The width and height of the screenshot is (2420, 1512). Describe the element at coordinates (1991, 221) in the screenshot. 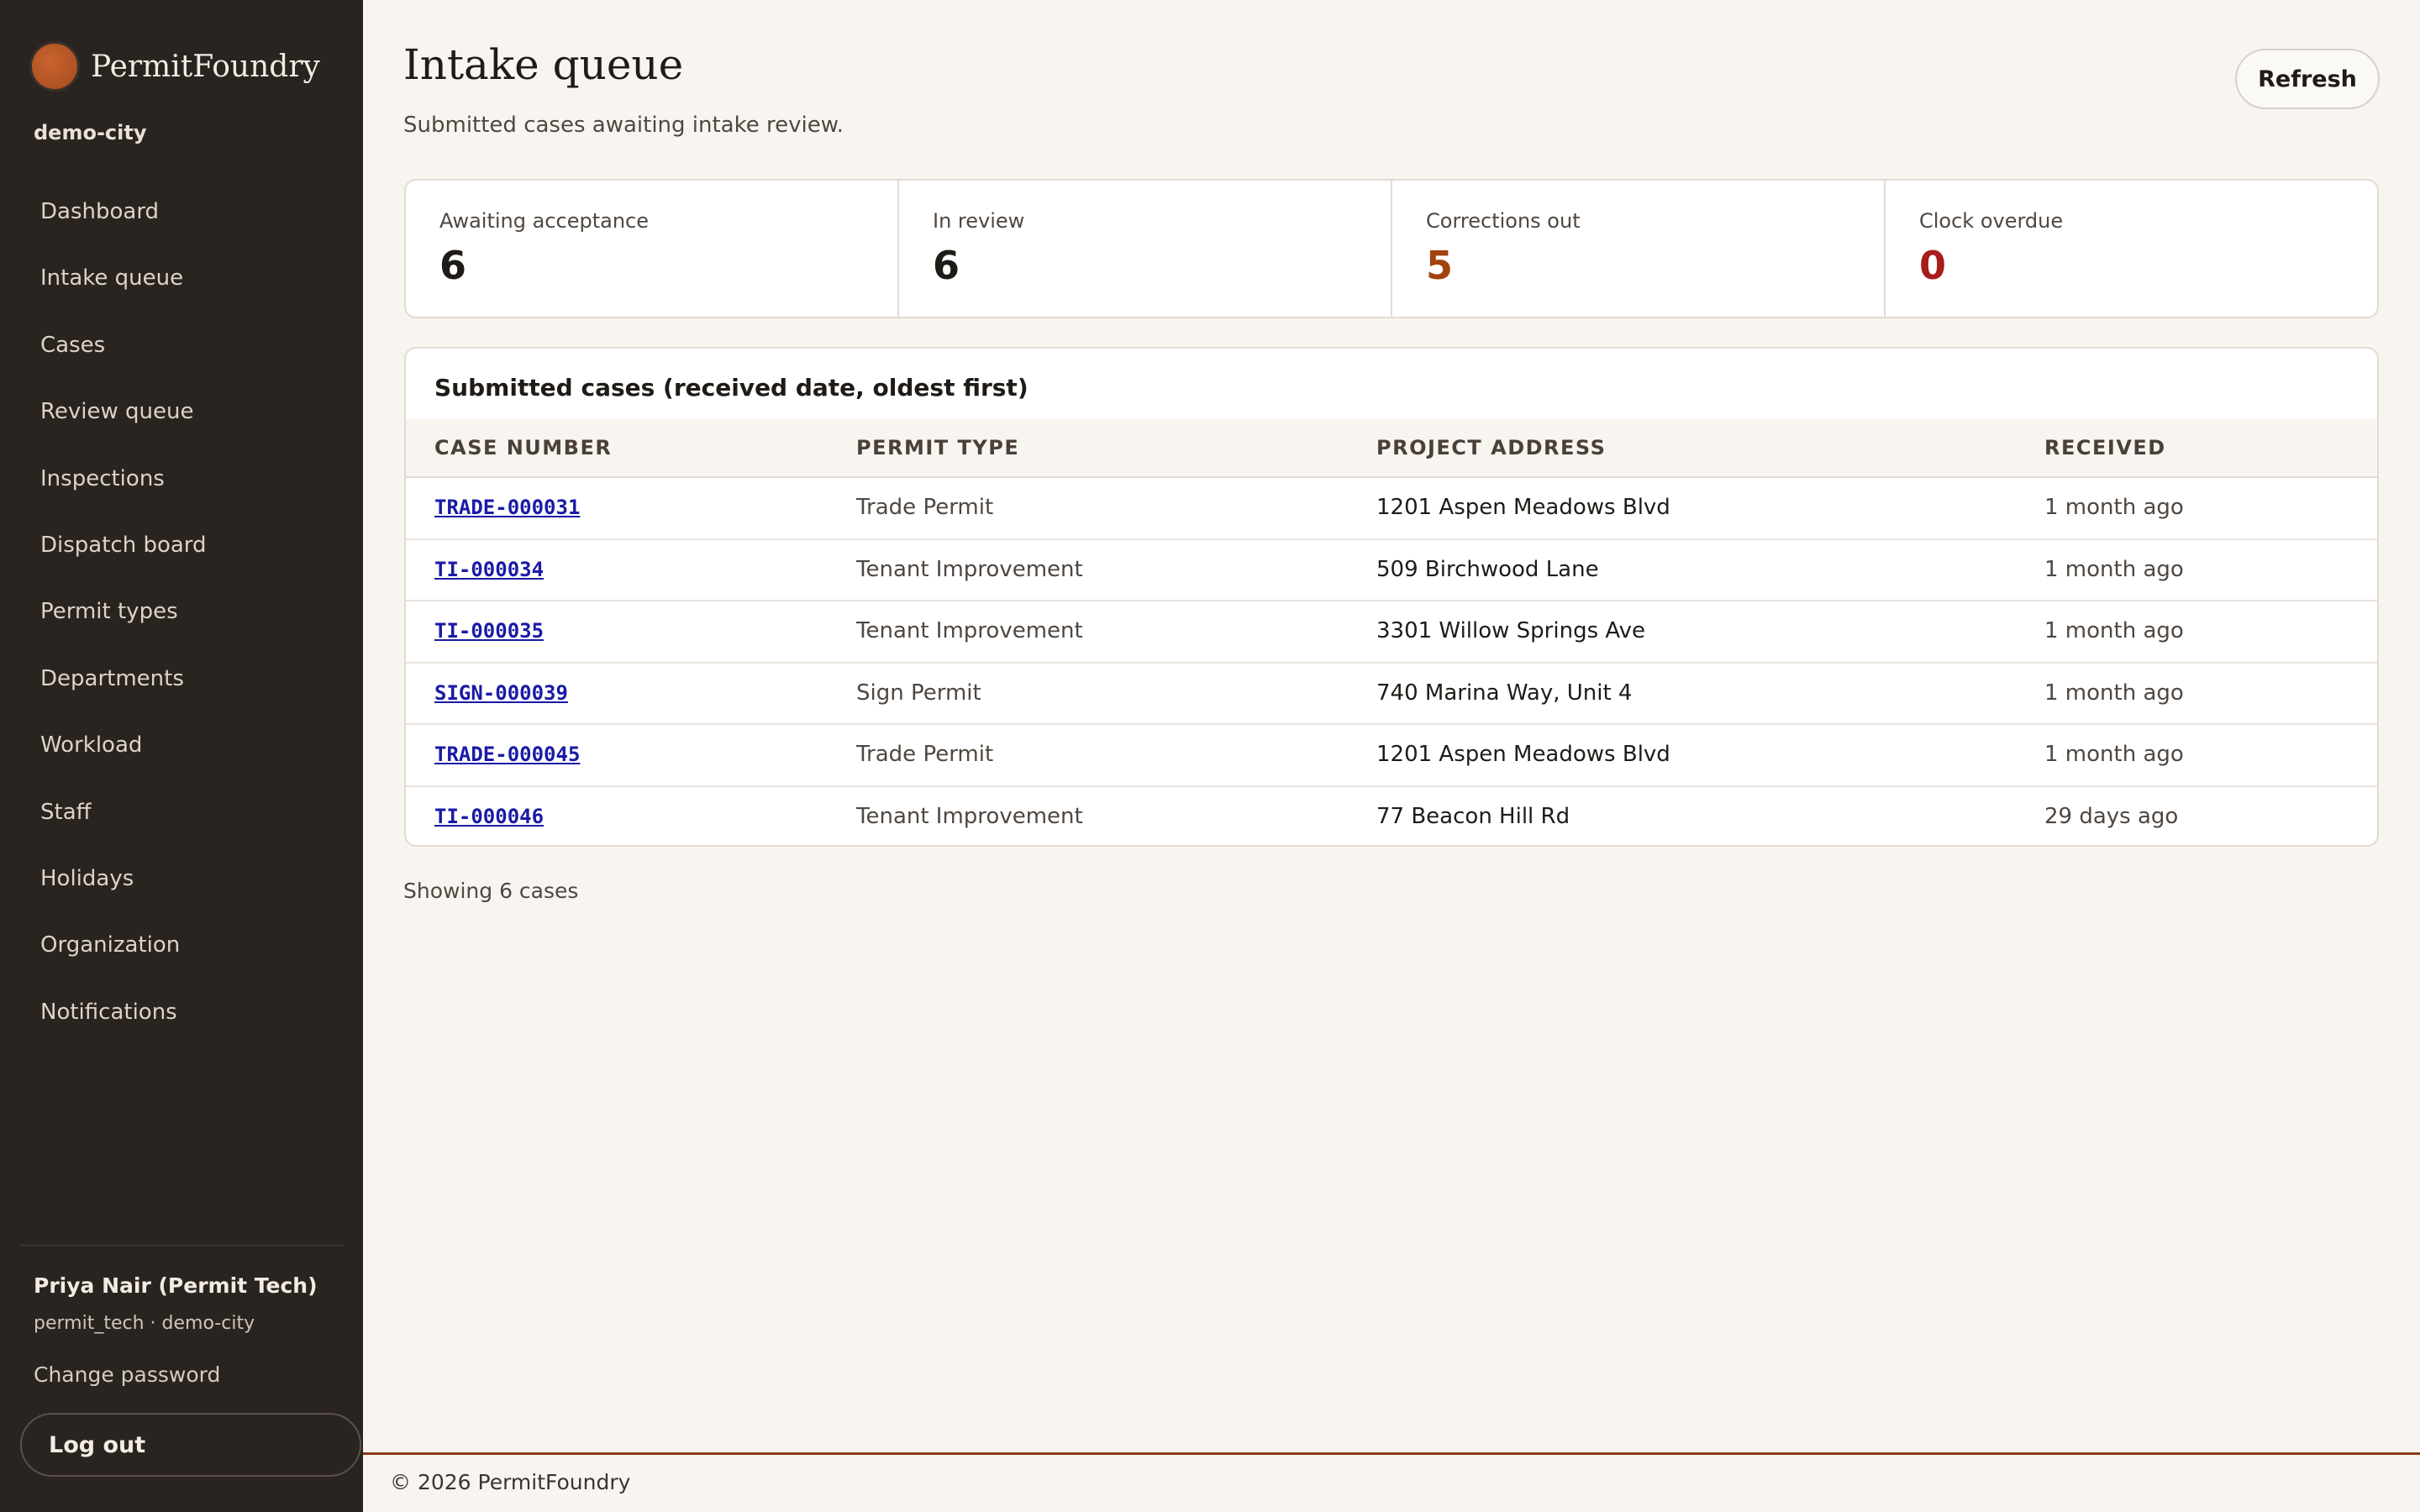

I see `stat-label: Clock overdue` at that location.